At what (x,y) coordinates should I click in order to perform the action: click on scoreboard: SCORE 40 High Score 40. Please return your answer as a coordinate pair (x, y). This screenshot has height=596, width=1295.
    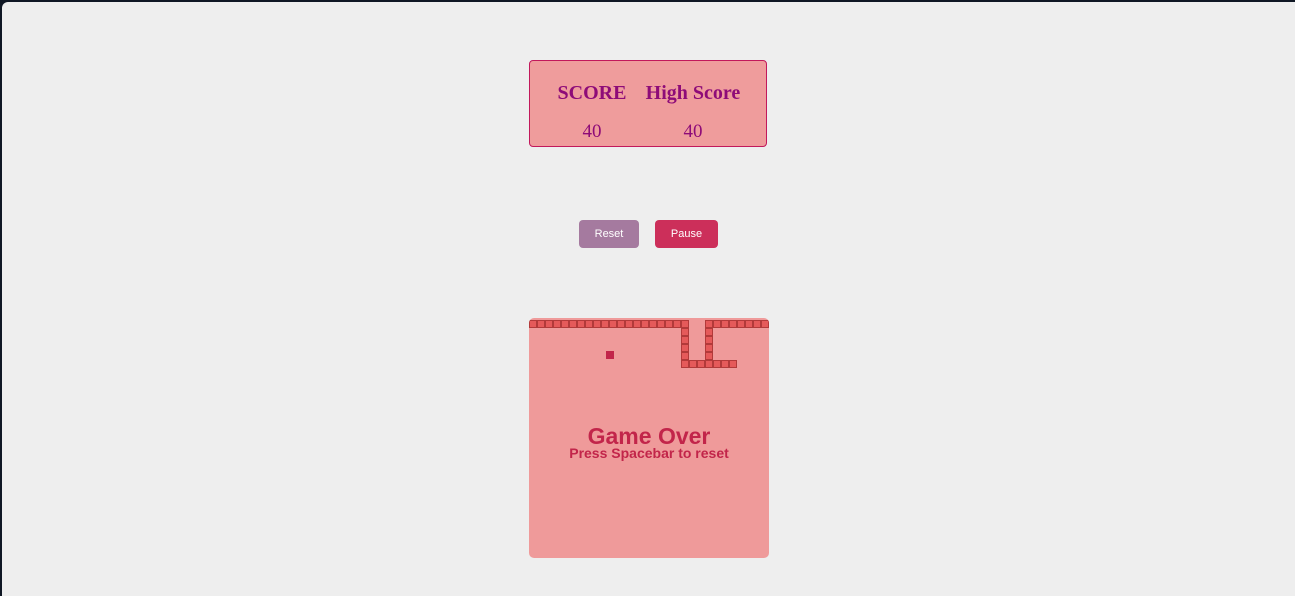
    Looking at the image, I should click on (648, 103).